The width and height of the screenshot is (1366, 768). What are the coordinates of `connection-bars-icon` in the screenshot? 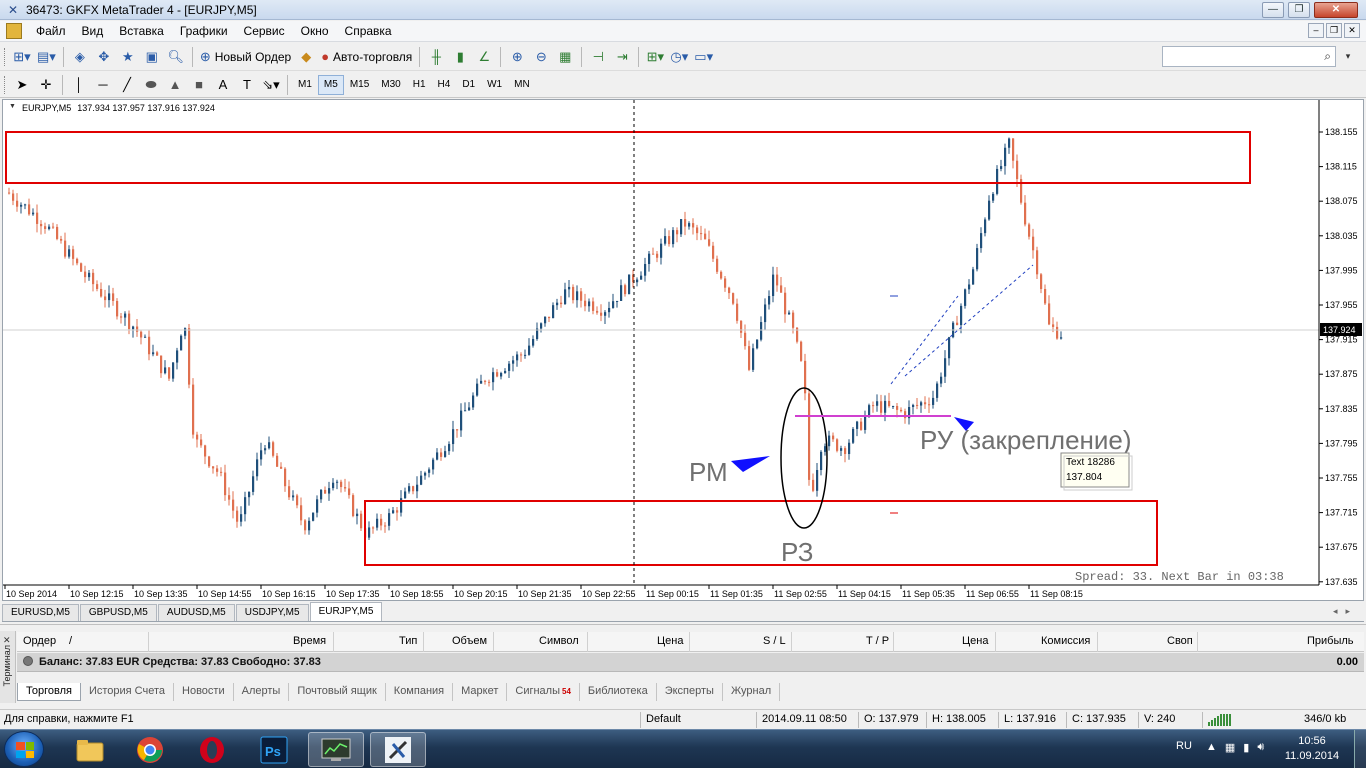 It's located at (1221, 720).